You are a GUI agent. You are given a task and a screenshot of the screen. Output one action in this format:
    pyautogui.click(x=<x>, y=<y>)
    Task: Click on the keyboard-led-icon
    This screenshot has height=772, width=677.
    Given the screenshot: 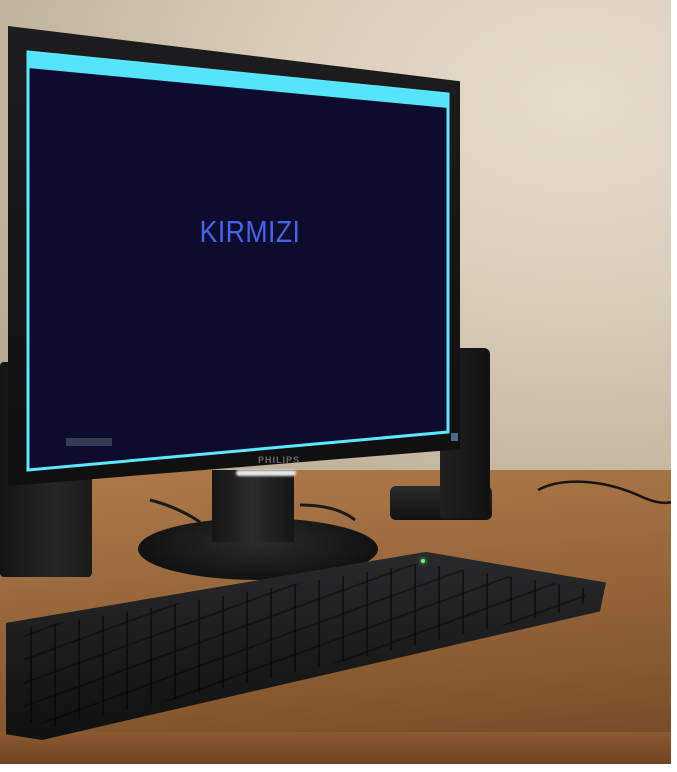 What is the action you would take?
    pyautogui.click(x=423, y=561)
    